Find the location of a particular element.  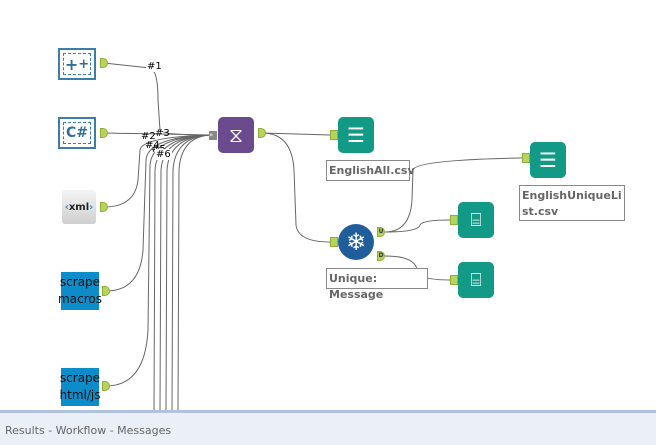

results-panel: Results - Workflow - Messages is located at coordinates (328, 427).